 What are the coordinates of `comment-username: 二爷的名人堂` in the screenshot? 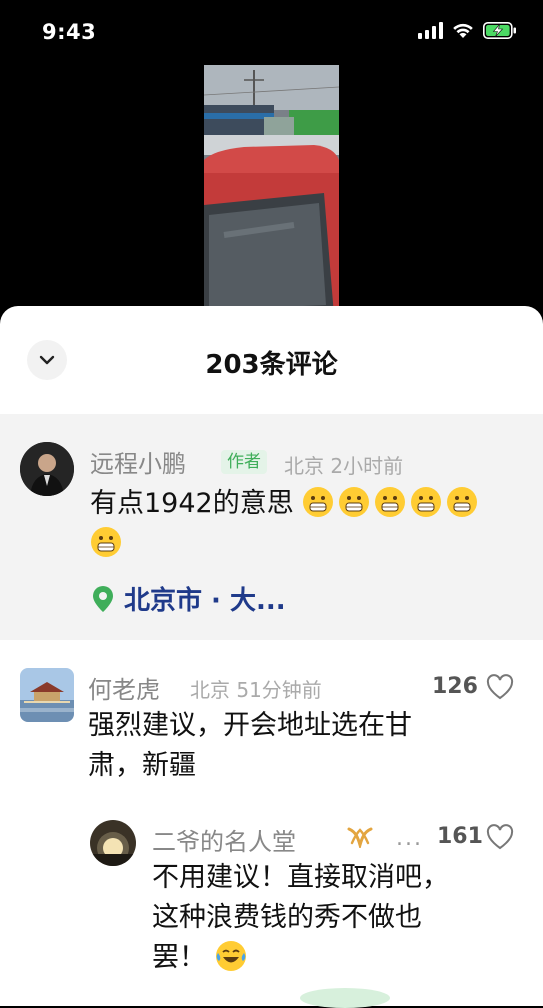 It's located at (224, 839).